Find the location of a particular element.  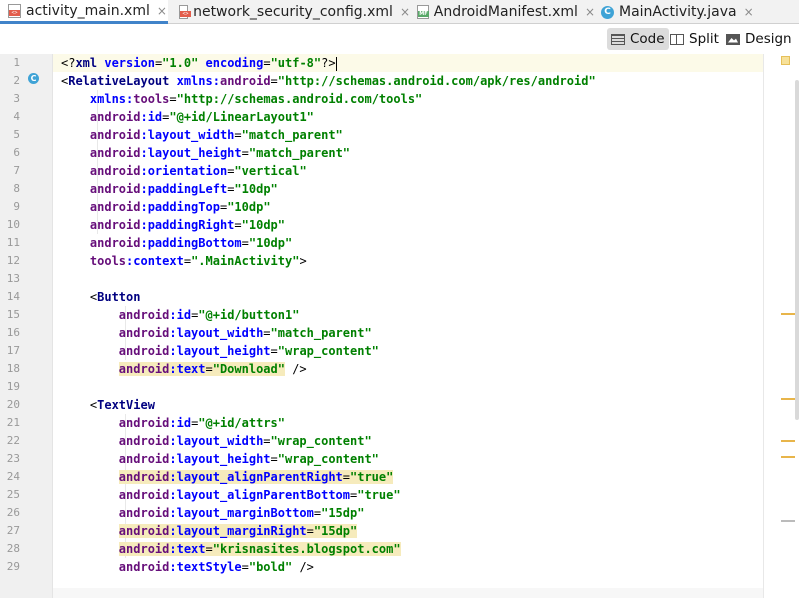

design-mode-label: Design is located at coordinates (768, 39).